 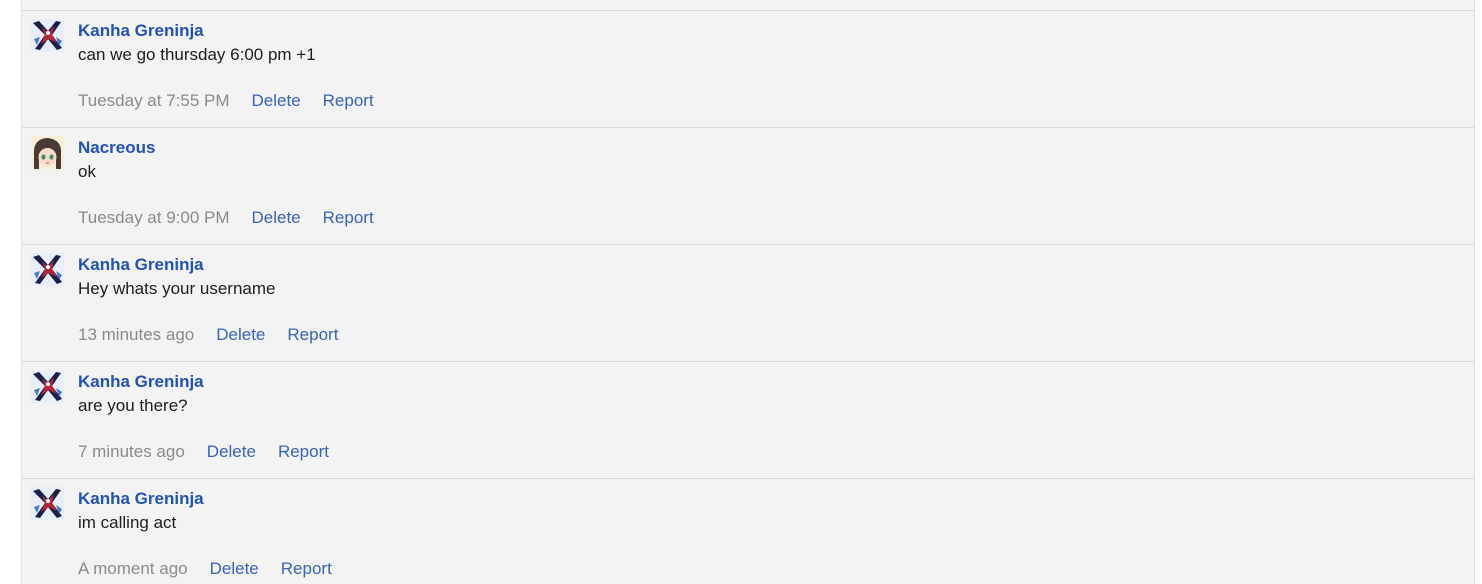 What do you see at coordinates (237, 218) in the screenshot?
I see `message-meta: Tuesday at 9:00 PM Delete Report` at bounding box center [237, 218].